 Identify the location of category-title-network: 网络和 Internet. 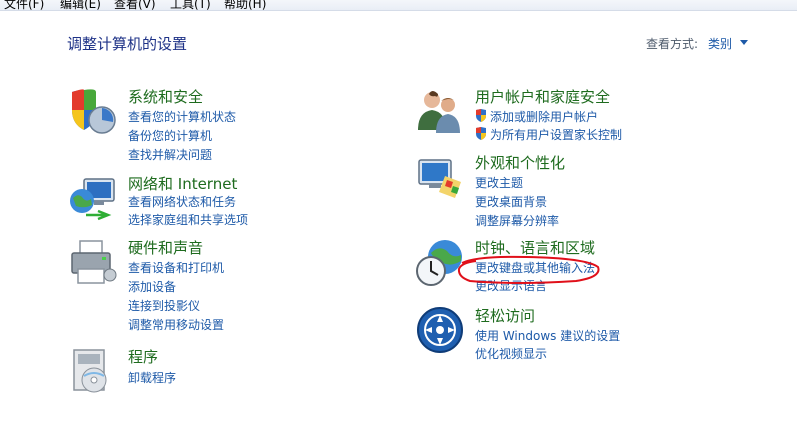
(182, 183).